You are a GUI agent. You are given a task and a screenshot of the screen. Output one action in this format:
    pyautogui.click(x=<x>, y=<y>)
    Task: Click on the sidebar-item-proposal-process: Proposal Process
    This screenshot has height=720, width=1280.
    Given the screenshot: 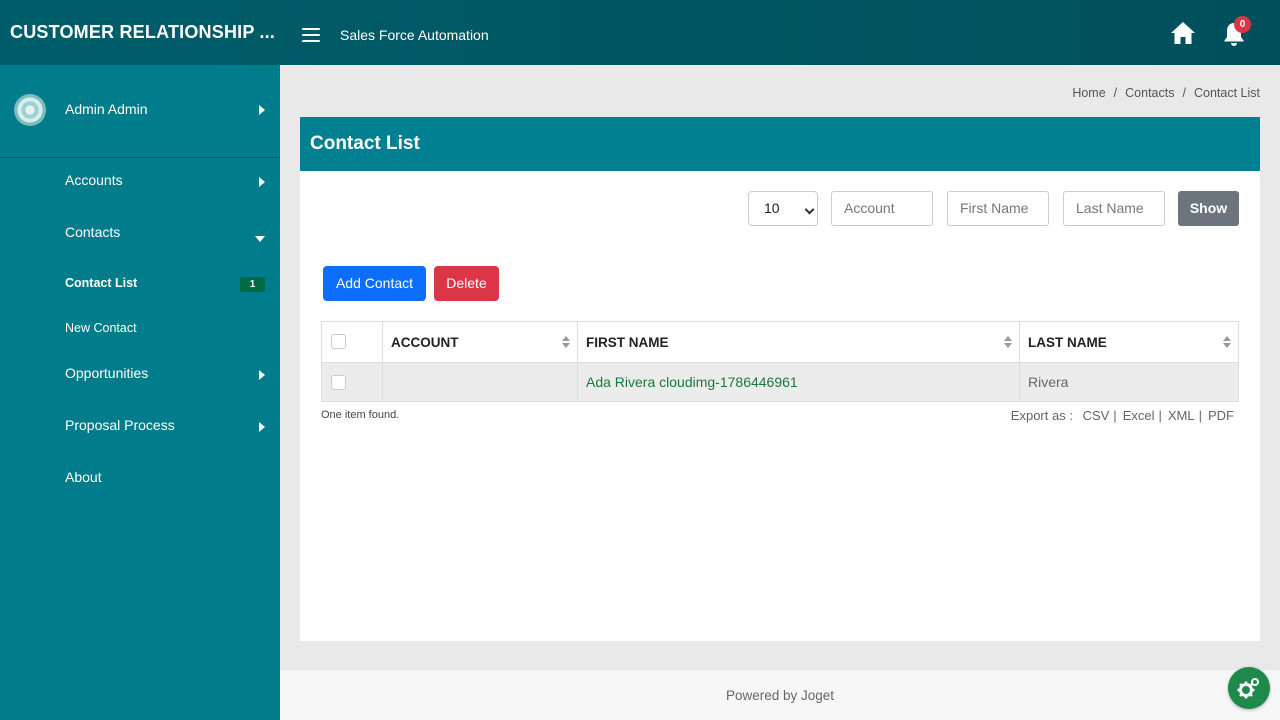 What is the action you would take?
    pyautogui.click(x=140, y=427)
    